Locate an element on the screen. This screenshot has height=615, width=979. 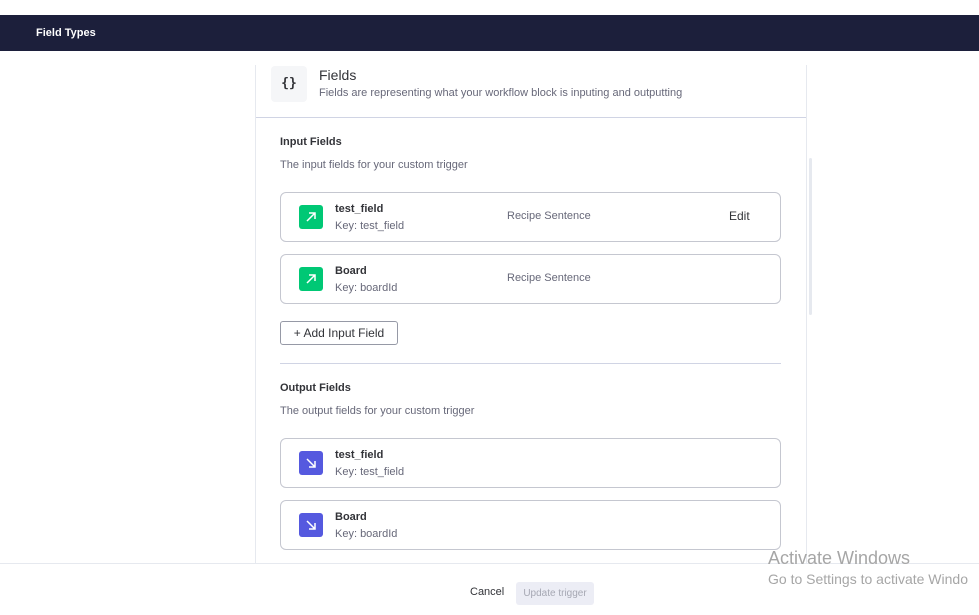
input-fields-description: The input fields for your custom trigger is located at coordinates (374, 165).